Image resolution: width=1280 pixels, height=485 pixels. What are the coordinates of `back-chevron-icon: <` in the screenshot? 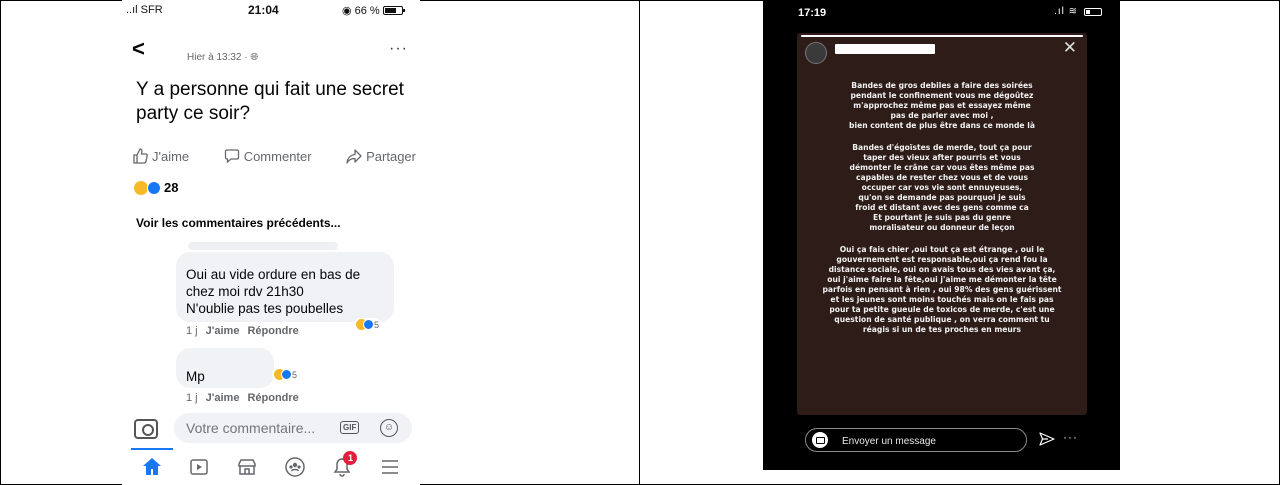 It's located at (138, 49).